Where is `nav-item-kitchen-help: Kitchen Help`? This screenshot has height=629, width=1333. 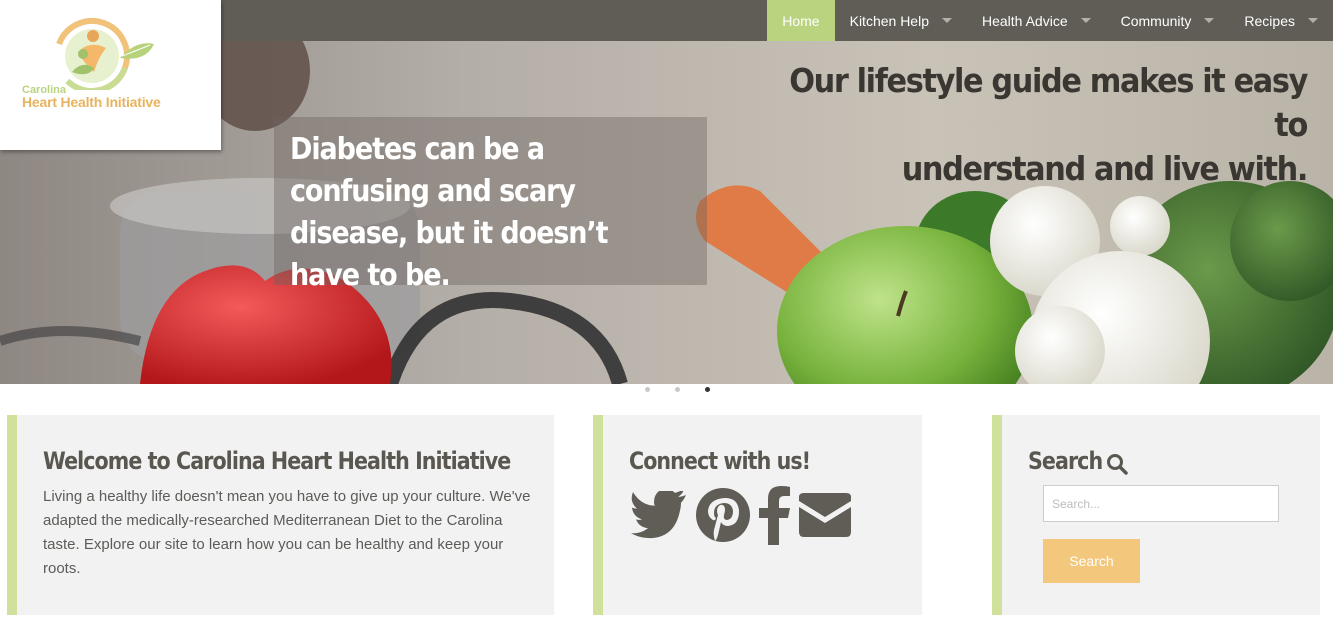
nav-item-kitchen-help: Kitchen Help is located at coordinates (901, 20).